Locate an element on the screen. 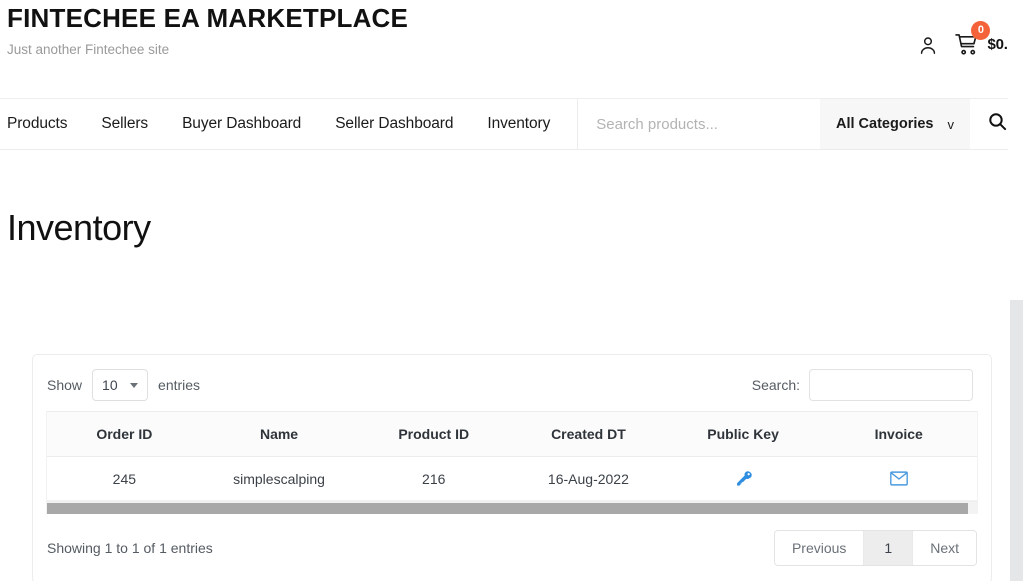 This screenshot has height=581, width=1024. table-info: Showing 1 to 1 of 1 entries is located at coordinates (130, 548).